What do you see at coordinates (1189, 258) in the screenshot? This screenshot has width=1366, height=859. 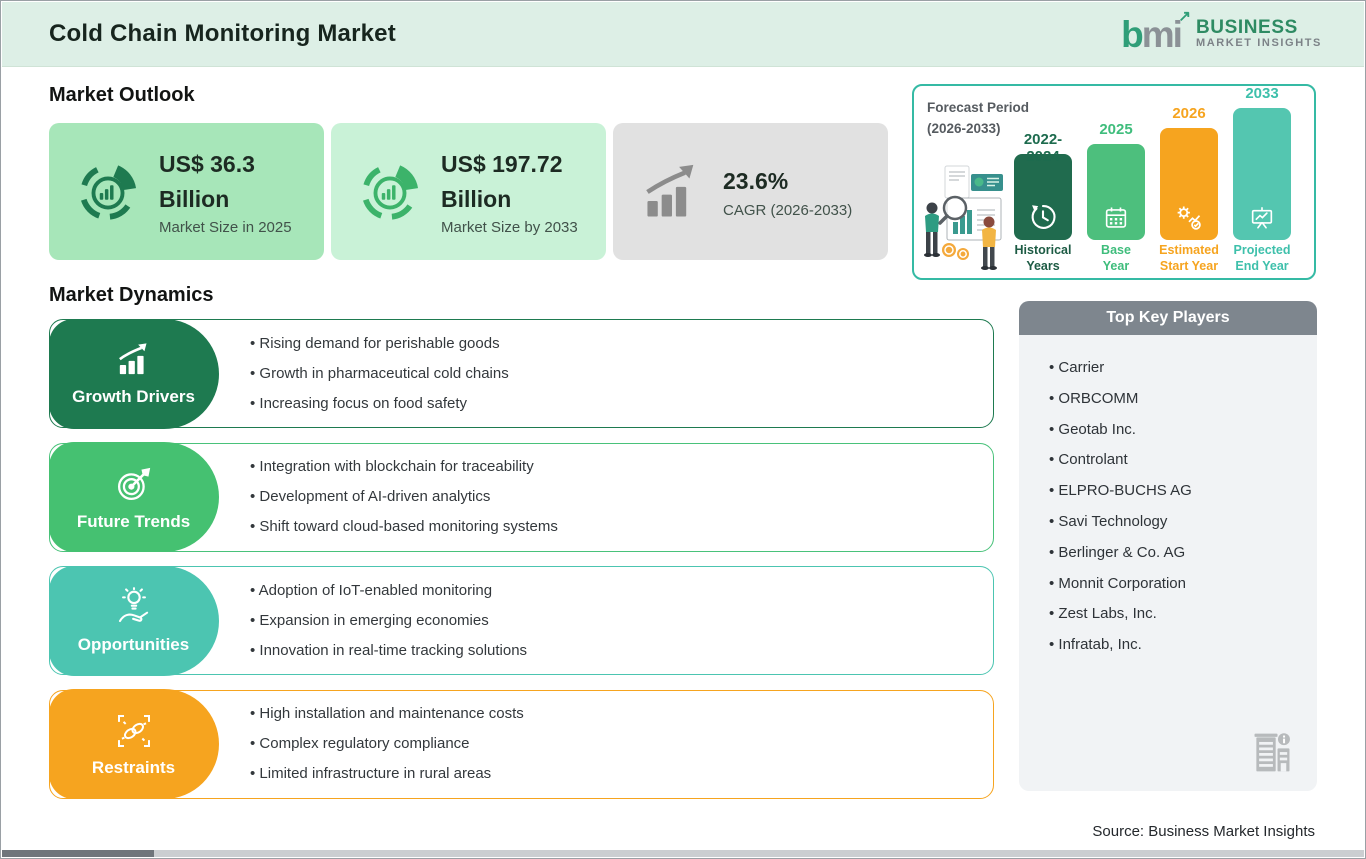 I see `estimated-start-year-label: Estimated Start Year` at bounding box center [1189, 258].